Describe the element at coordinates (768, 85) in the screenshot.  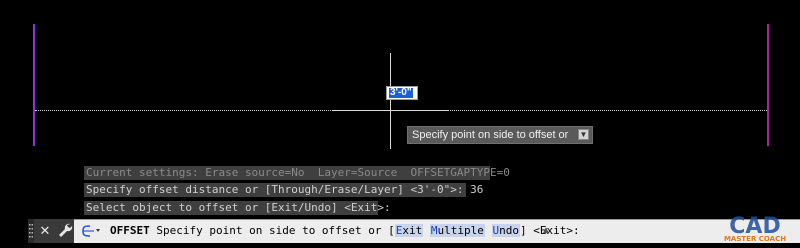
I see `offset-line-right` at that location.